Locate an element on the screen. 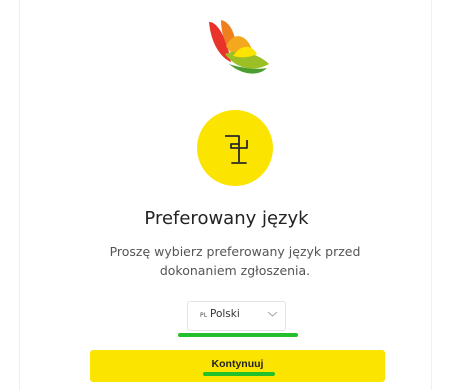 The image size is (453, 390). continue-button-label: Kontynuuj is located at coordinates (237, 364).